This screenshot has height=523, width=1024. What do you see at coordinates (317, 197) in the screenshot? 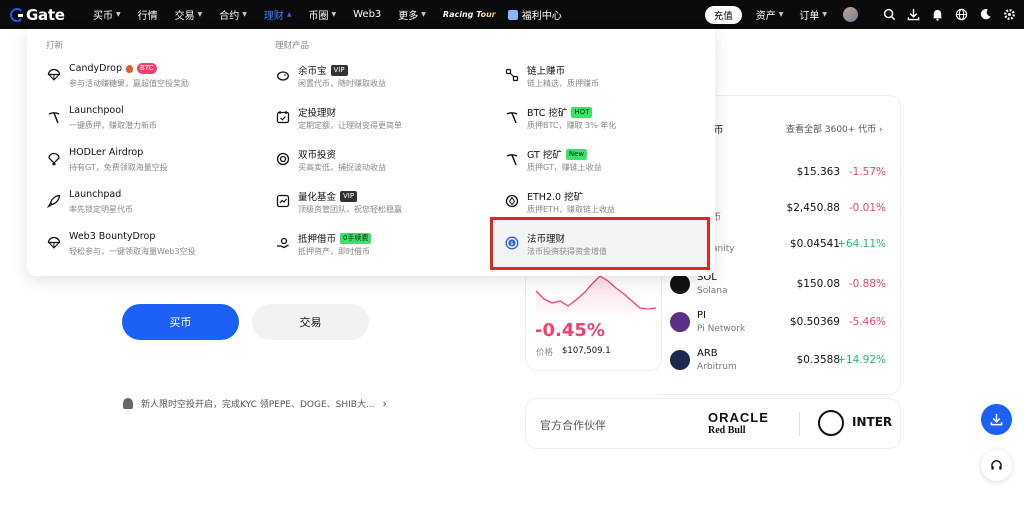
I see `menu-item-title-text: 量化基金` at bounding box center [317, 197].